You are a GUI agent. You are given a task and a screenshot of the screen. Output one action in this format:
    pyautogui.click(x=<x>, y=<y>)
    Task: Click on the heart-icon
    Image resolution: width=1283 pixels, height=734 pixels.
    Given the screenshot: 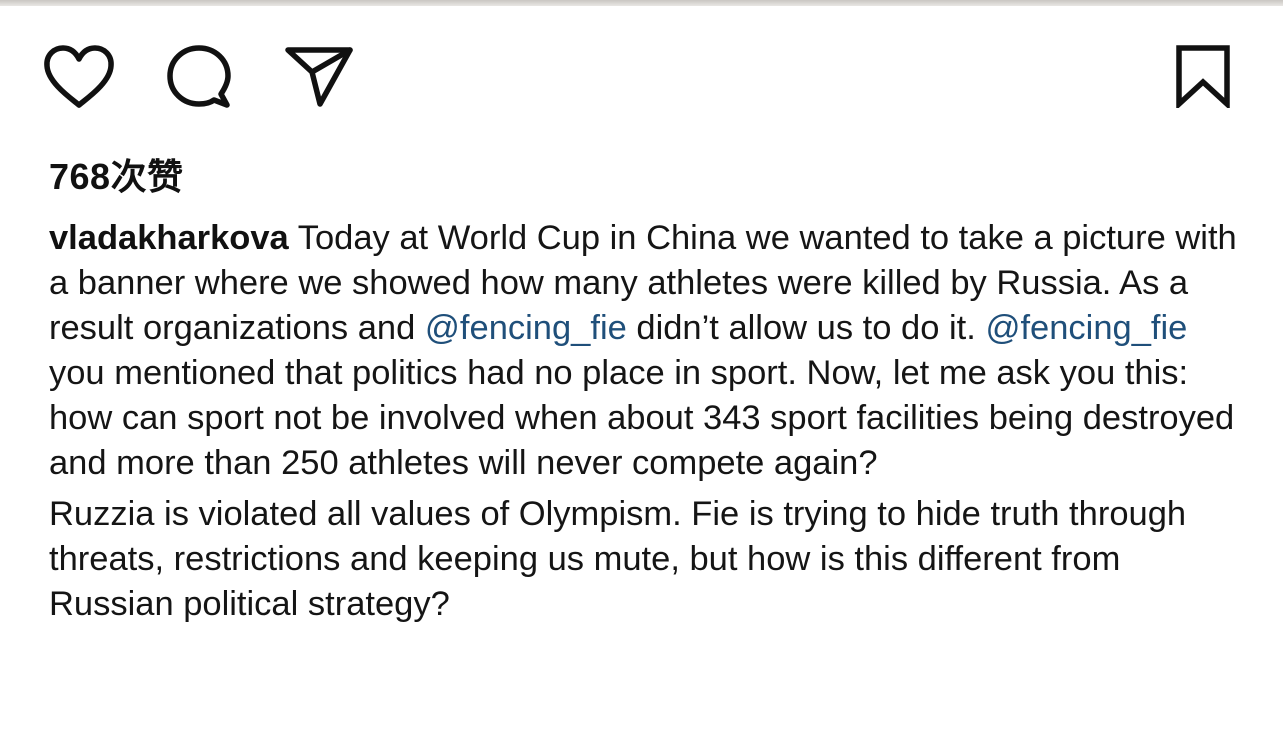 What is the action you would take?
    pyautogui.click(x=79, y=77)
    